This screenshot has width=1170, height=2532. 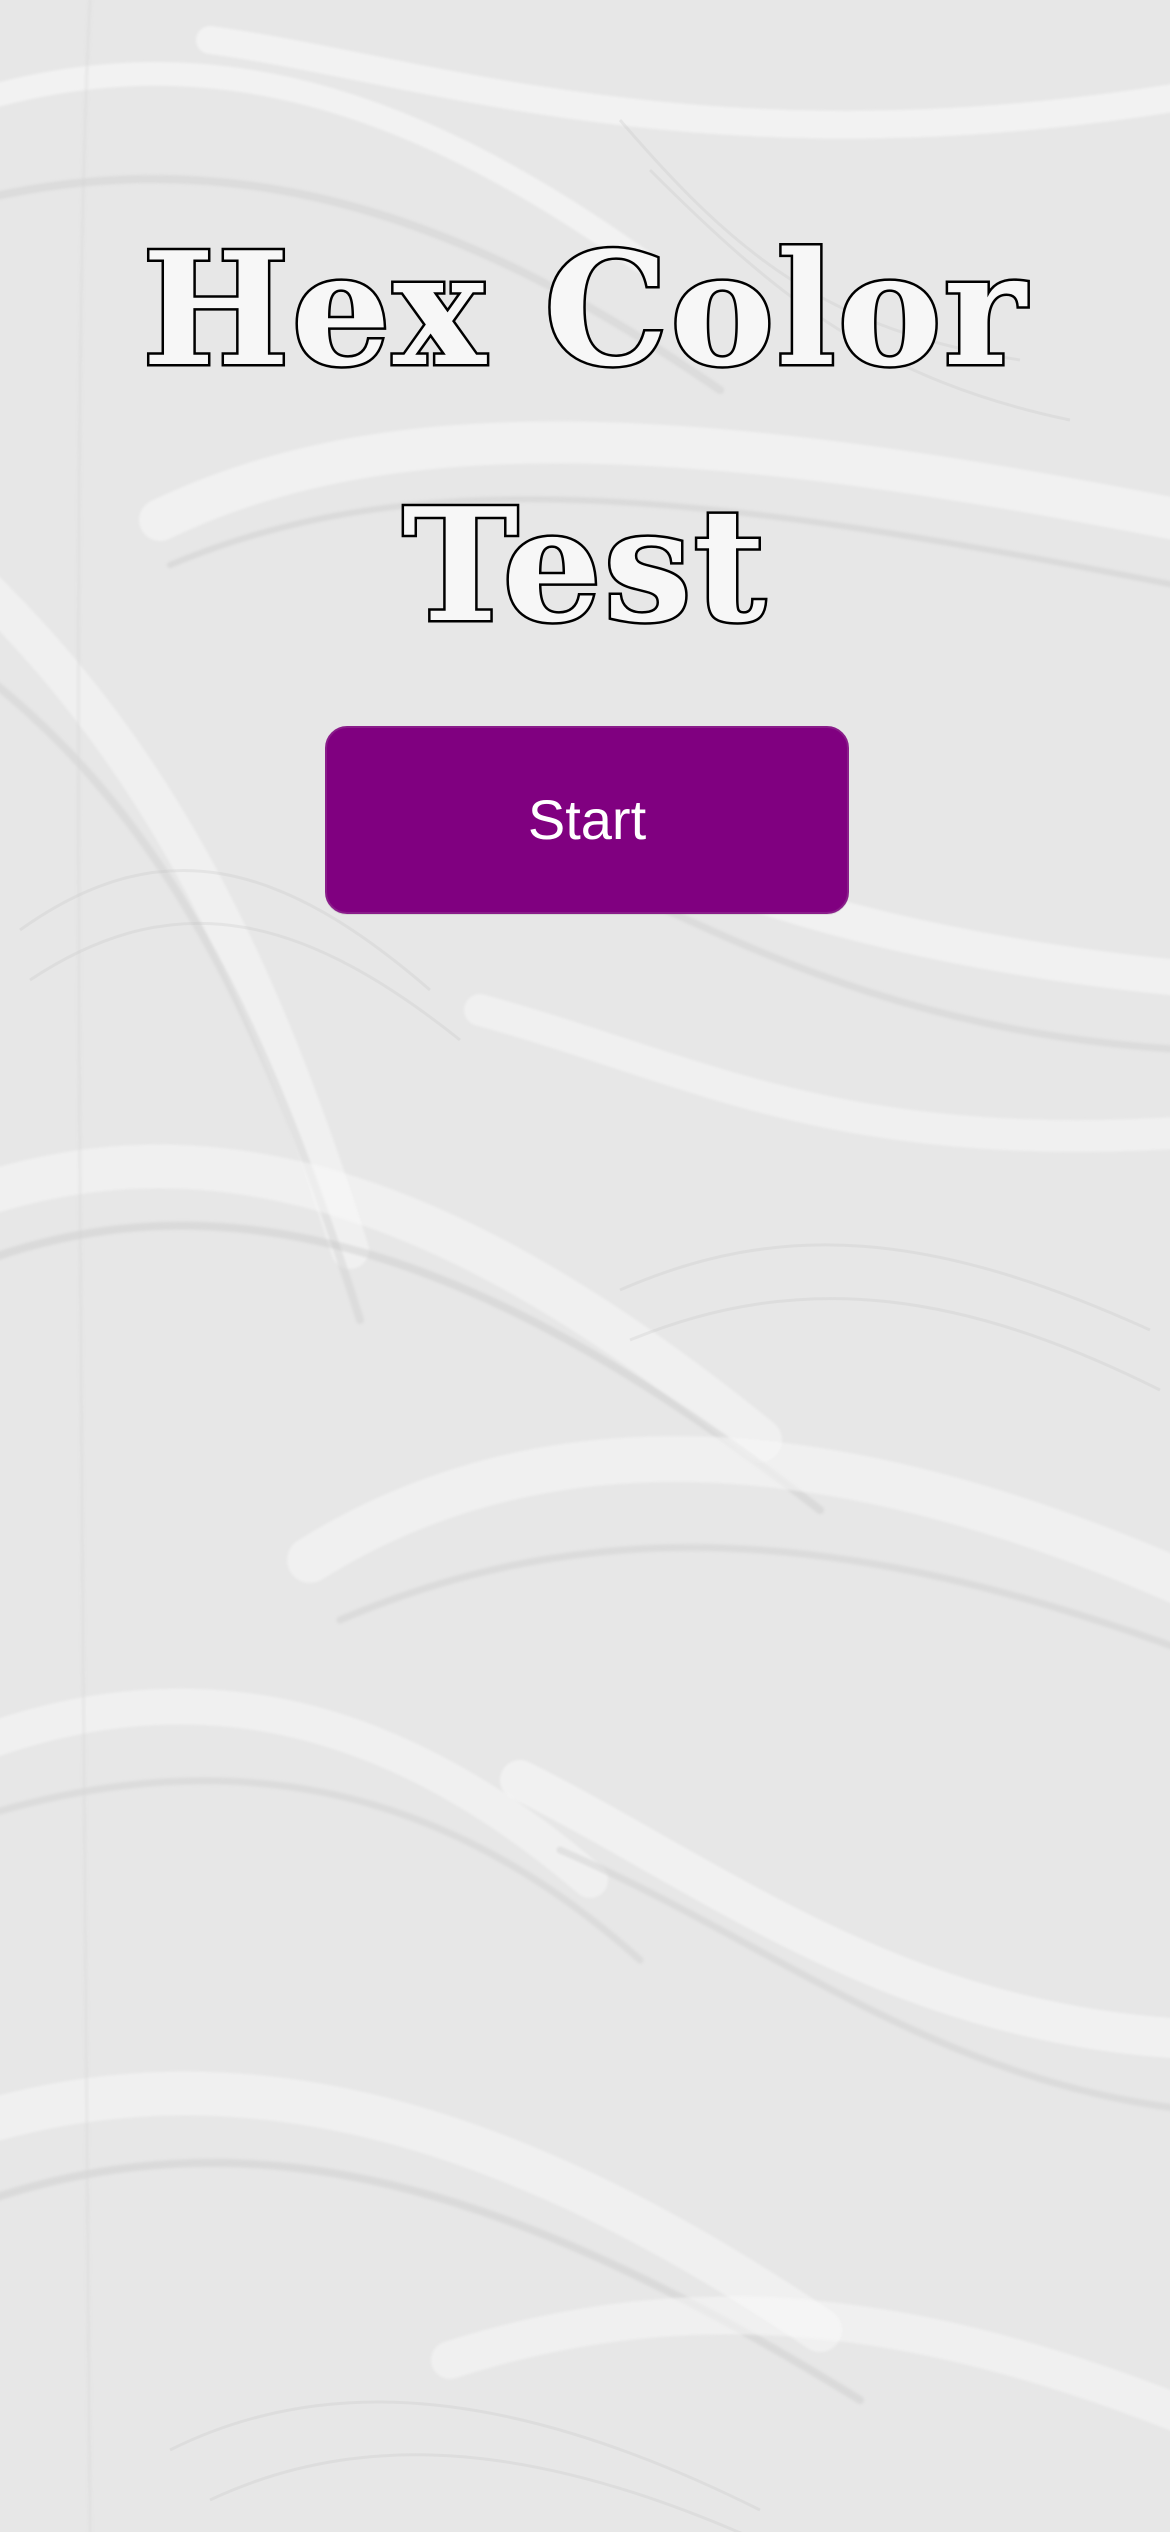 I want to click on start-button: Start, so click(x=587, y=820).